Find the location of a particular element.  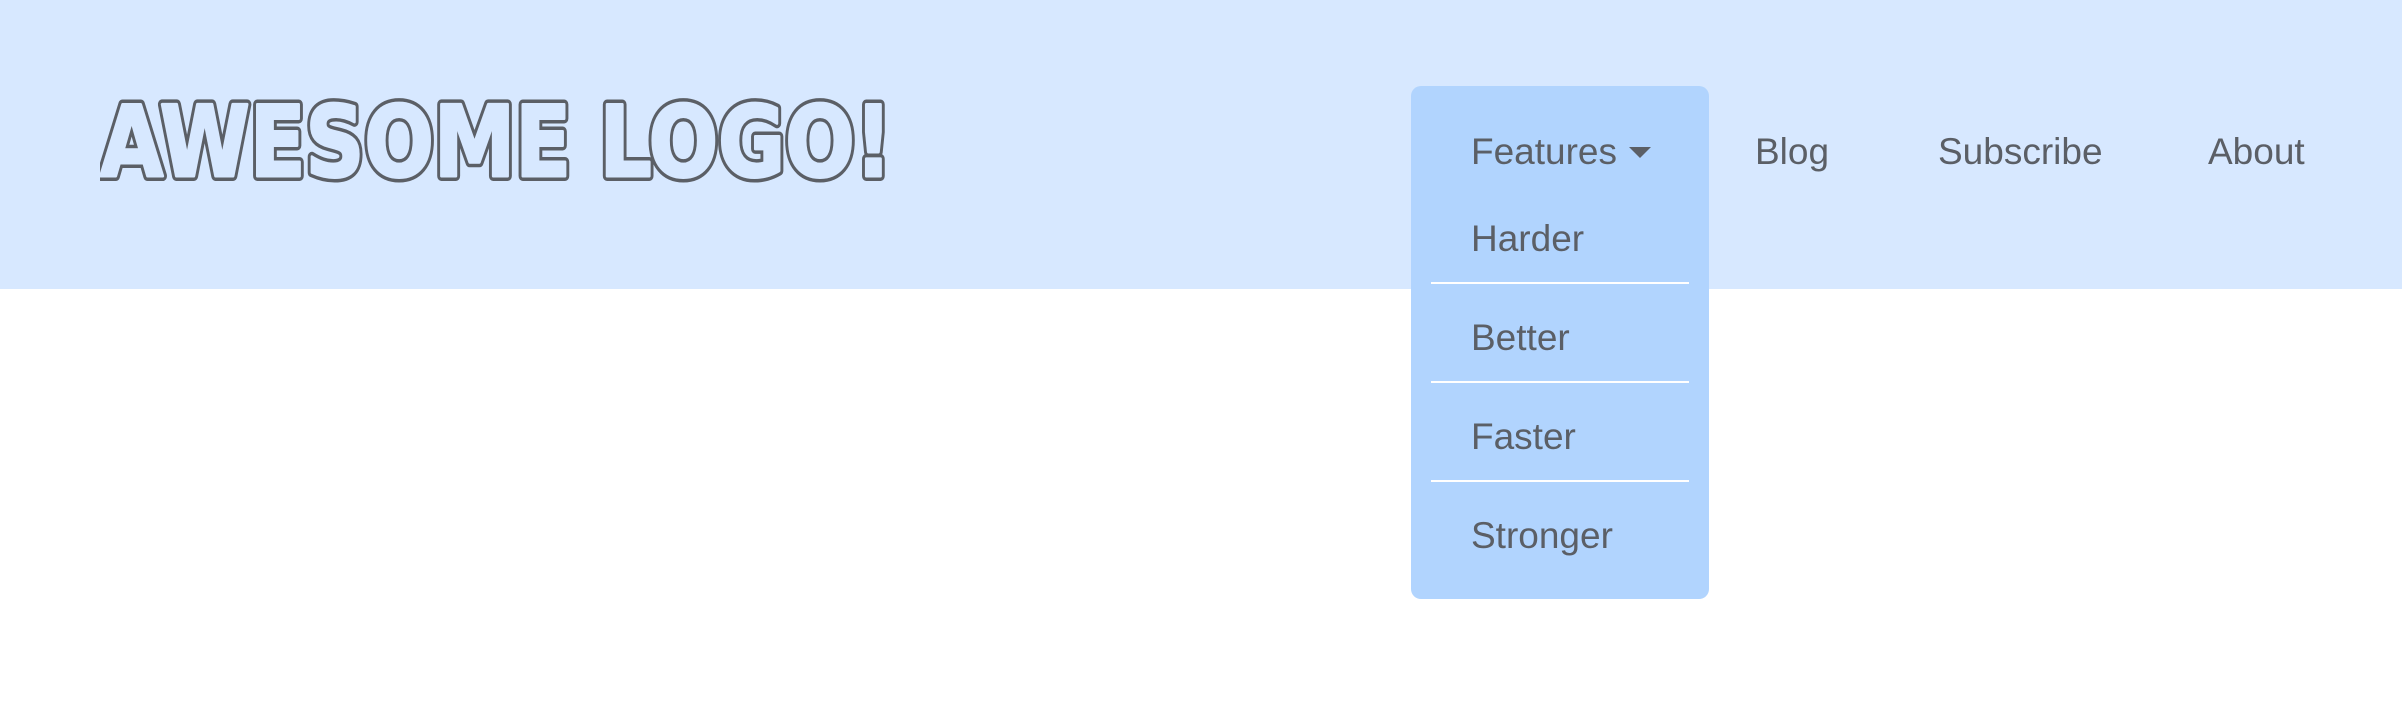

nav-subscribe: Subscribe is located at coordinates (2020, 152).